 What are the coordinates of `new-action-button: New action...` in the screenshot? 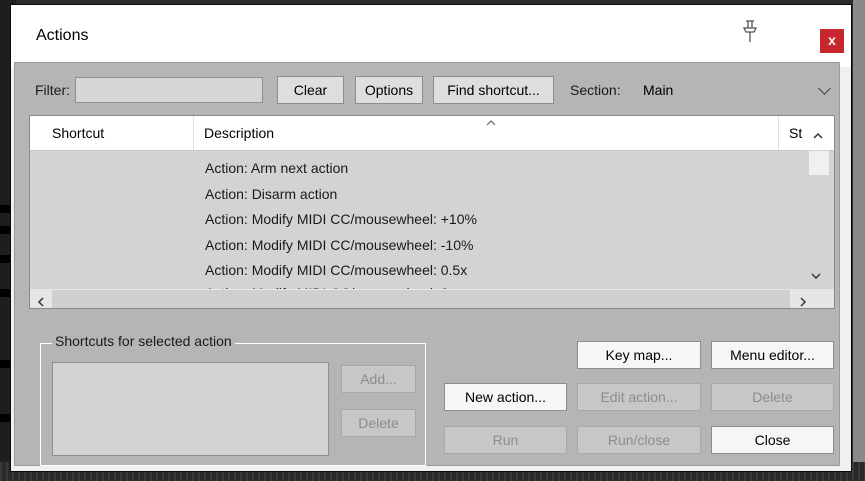 It's located at (505, 397).